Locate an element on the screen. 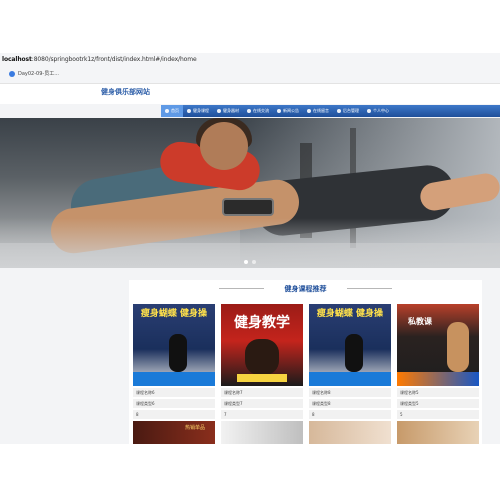 The image size is (500, 500). home-icon is located at coordinates (167, 111).